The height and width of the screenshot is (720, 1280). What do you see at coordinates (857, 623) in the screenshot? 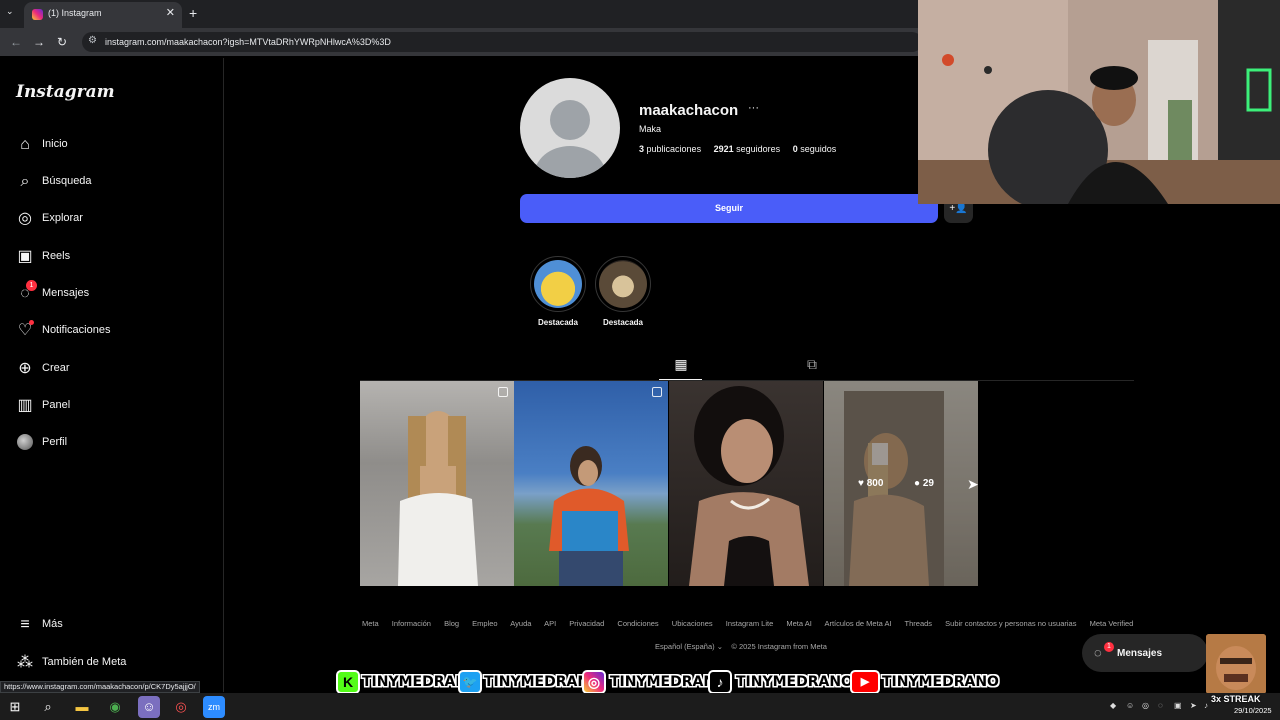
I see `footer-link: Artículos de Meta AI` at bounding box center [857, 623].